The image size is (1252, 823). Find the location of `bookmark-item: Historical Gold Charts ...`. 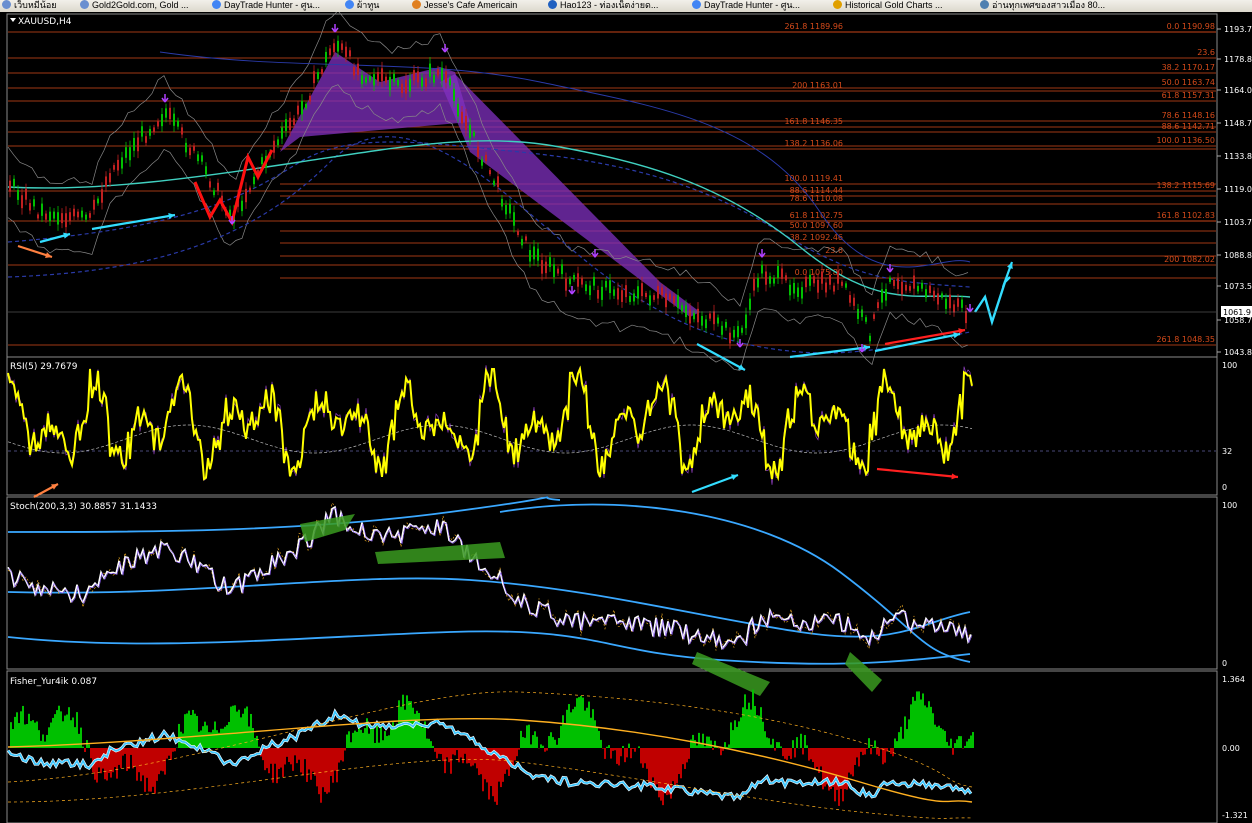

bookmark-item: Historical Gold Charts ... is located at coordinates (888, 6).